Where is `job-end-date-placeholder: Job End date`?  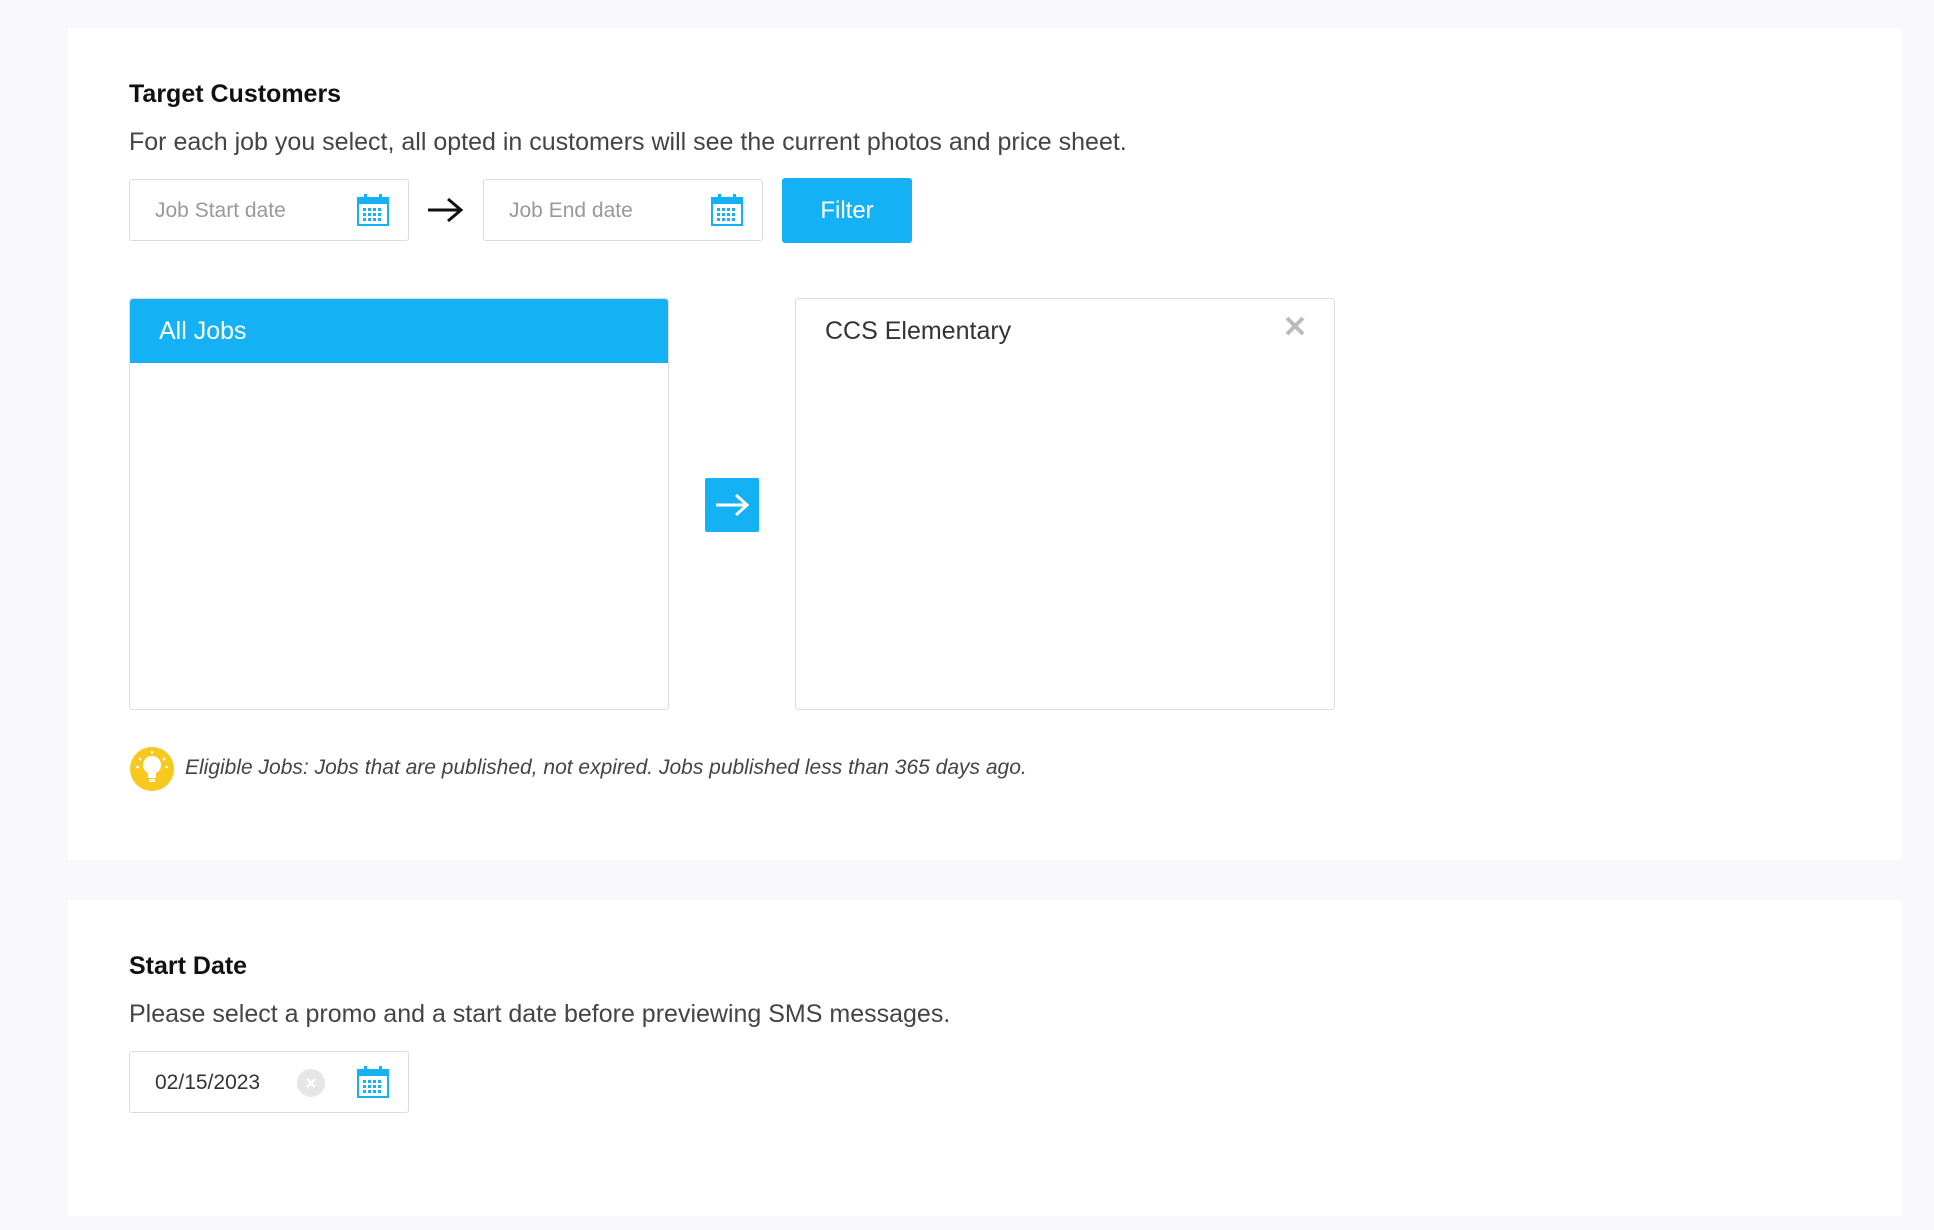
job-end-date-placeholder: Job End date is located at coordinates (571, 210).